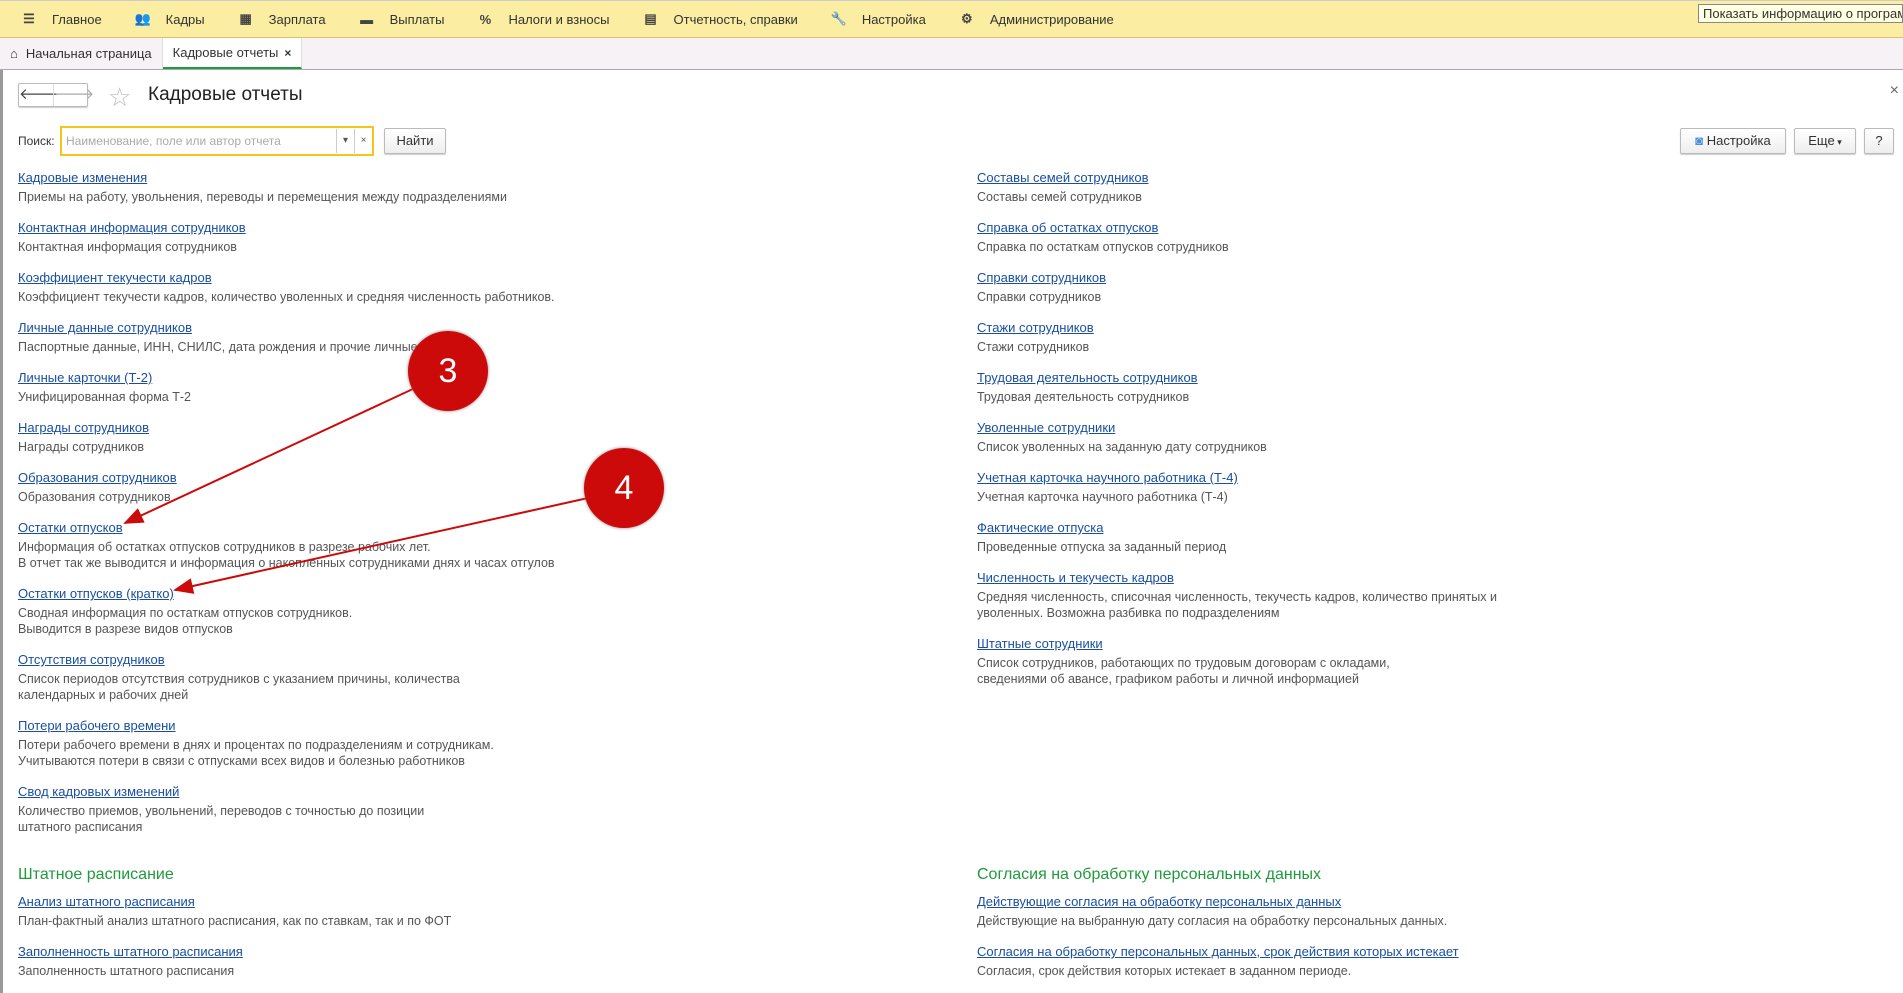 This screenshot has width=1903, height=993. What do you see at coordinates (1800, 13) in the screenshot?
I see `about-tooltip: Показать информацию о программе` at bounding box center [1800, 13].